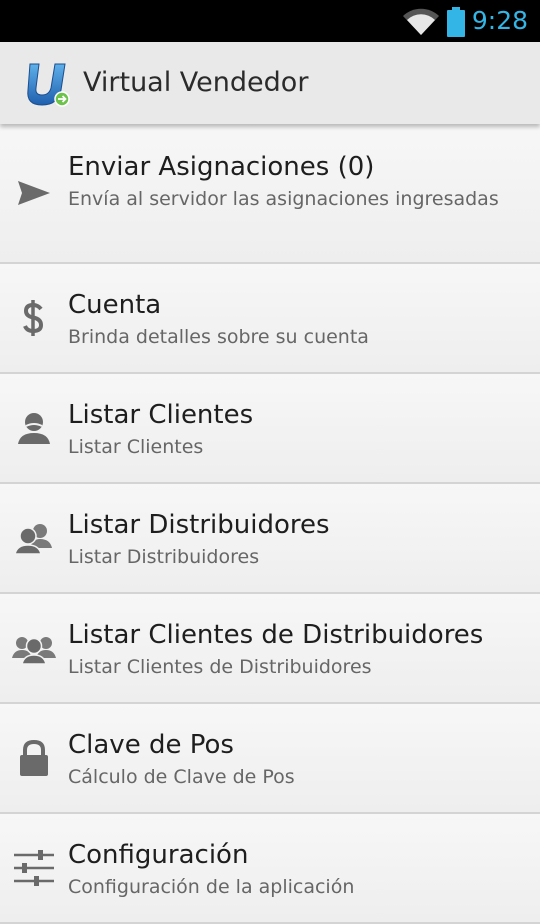  Describe the element at coordinates (158, 855) in the screenshot. I see `menu-item-title: Configuración` at that location.